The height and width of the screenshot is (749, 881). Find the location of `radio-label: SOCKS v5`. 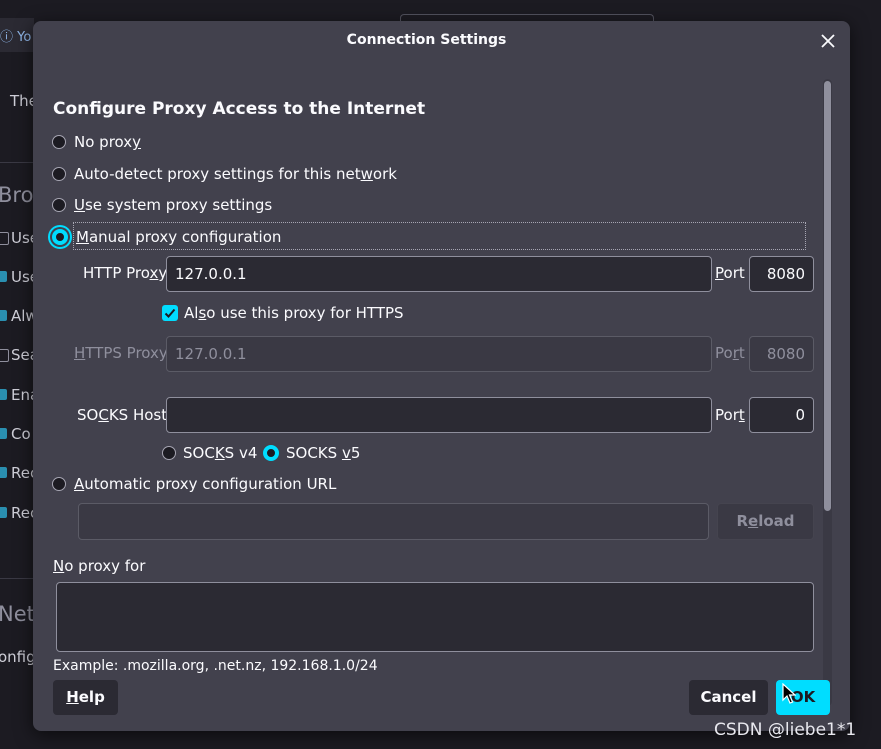

radio-label: SOCKS v5 is located at coordinates (323, 453).